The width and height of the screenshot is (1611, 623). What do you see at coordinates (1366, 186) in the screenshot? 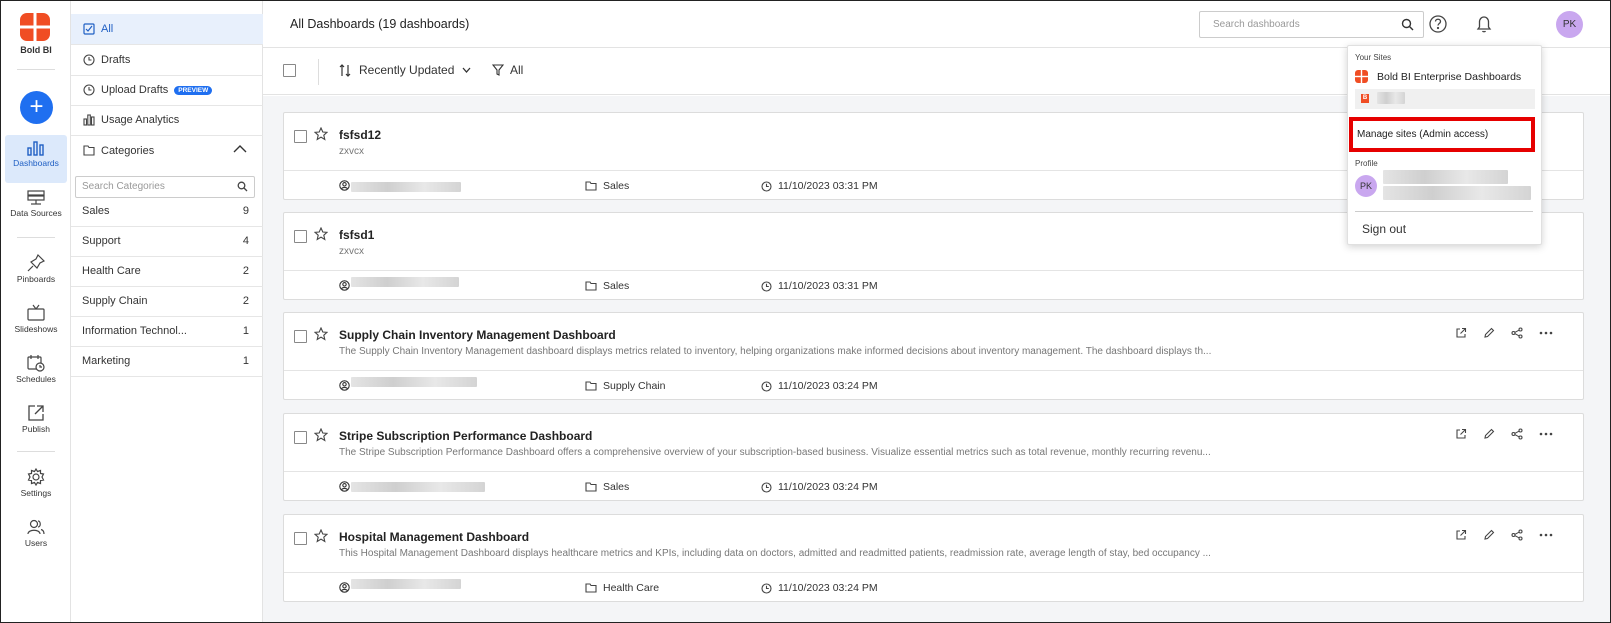
I see `profile-avatar: PK` at bounding box center [1366, 186].